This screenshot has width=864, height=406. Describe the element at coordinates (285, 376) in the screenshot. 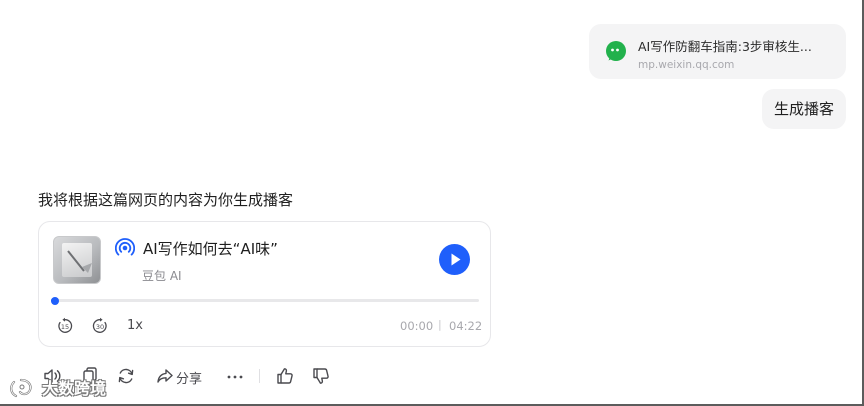

I see `thumbs-up-icon` at that location.